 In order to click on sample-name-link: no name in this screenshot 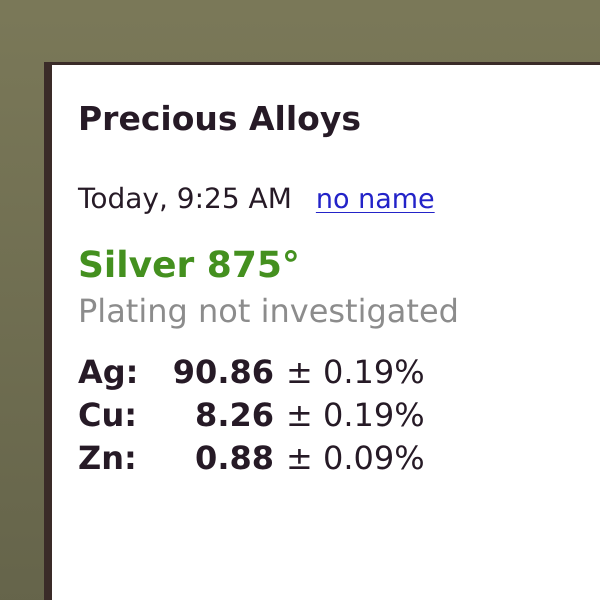, I will do `click(375, 200)`.